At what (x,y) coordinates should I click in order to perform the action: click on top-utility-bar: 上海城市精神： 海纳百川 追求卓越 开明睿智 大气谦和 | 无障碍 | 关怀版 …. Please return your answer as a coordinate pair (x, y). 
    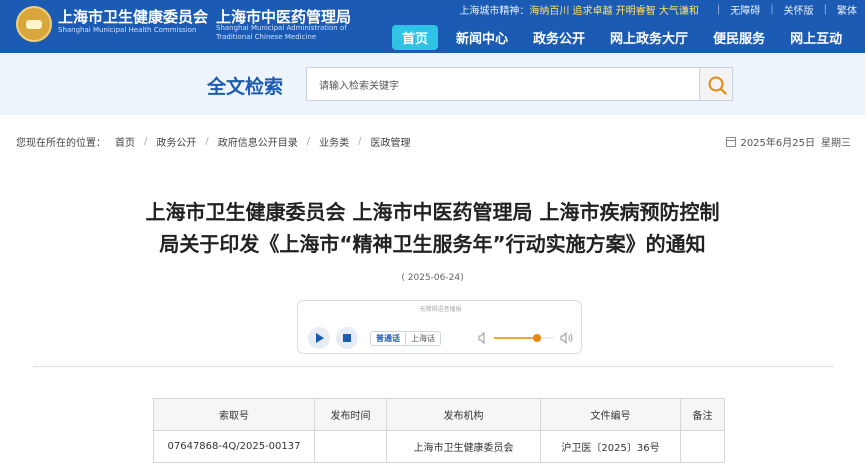
    Looking at the image, I should click on (658, 9).